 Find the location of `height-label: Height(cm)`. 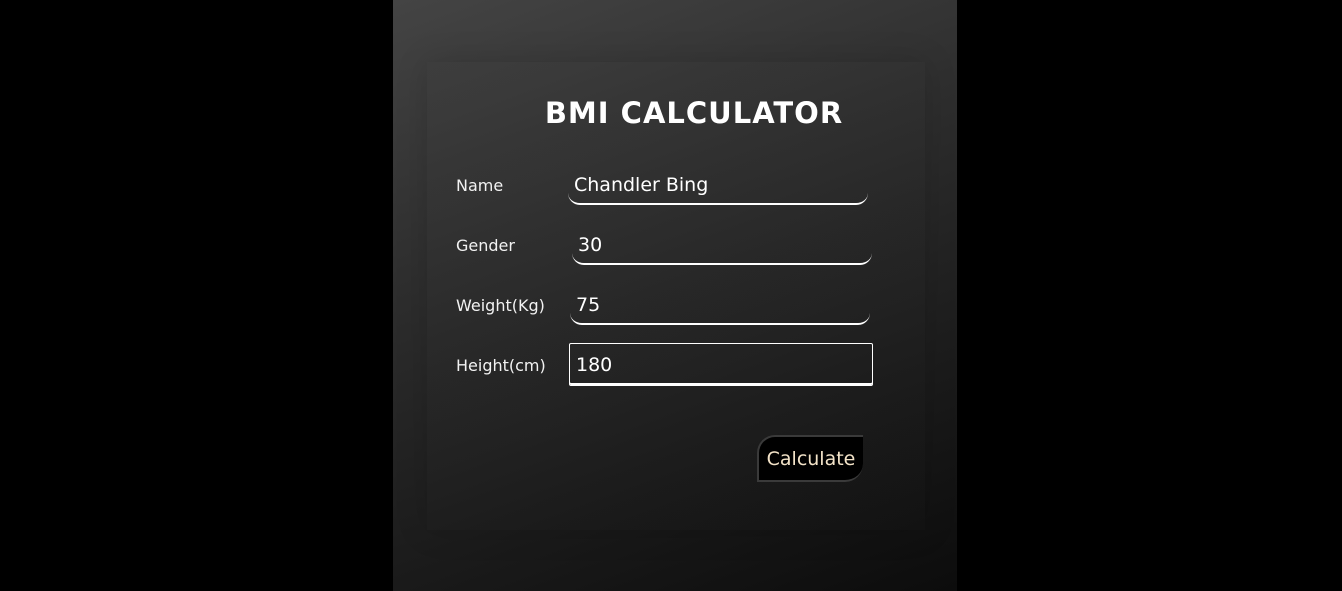

height-label: Height(cm) is located at coordinates (501, 365).